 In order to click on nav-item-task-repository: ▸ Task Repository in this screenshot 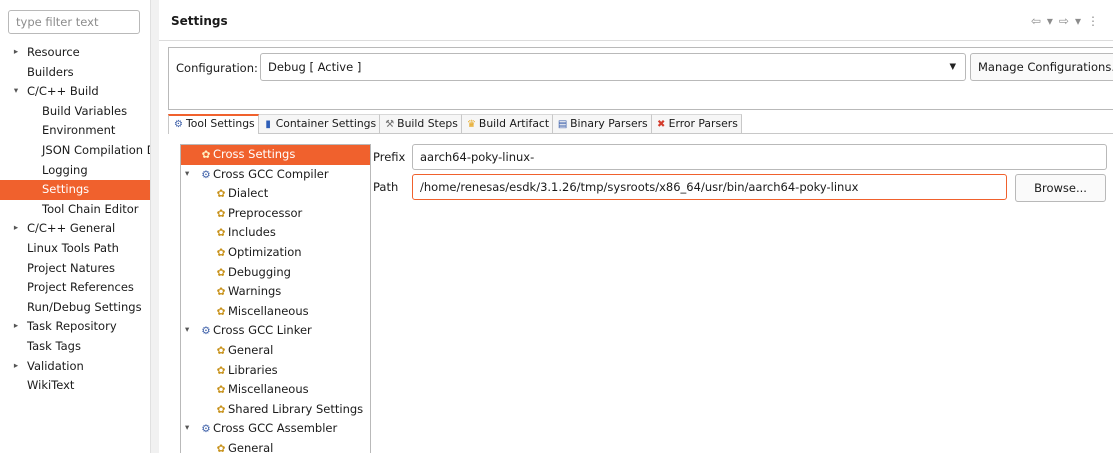, I will do `click(75, 327)`.